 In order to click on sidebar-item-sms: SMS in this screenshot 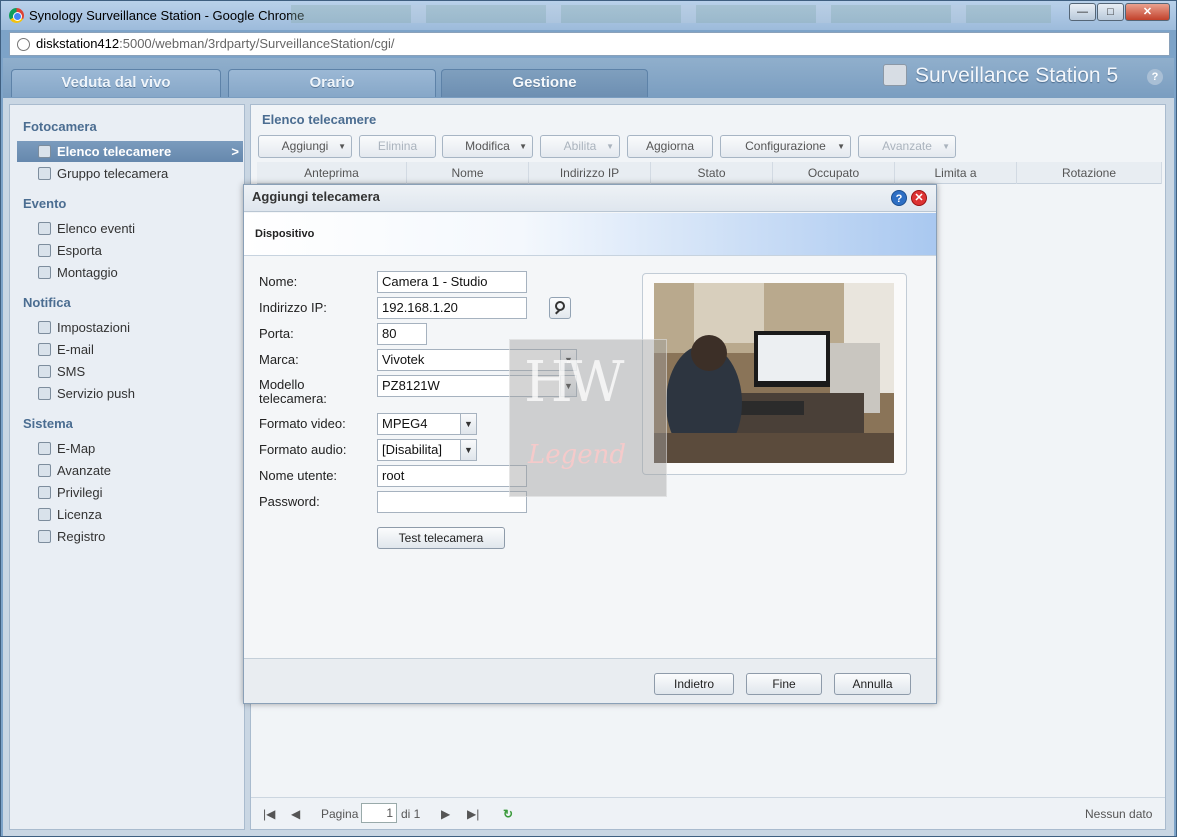, I will do `click(130, 371)`.